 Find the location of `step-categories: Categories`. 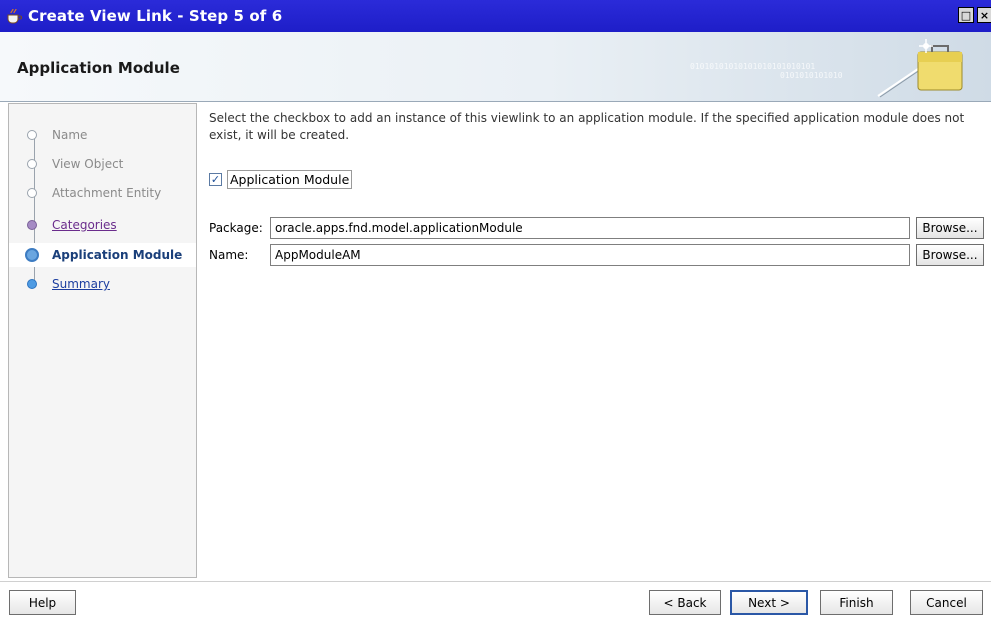

step-categories: Categories is located at coordinates (102, 225).